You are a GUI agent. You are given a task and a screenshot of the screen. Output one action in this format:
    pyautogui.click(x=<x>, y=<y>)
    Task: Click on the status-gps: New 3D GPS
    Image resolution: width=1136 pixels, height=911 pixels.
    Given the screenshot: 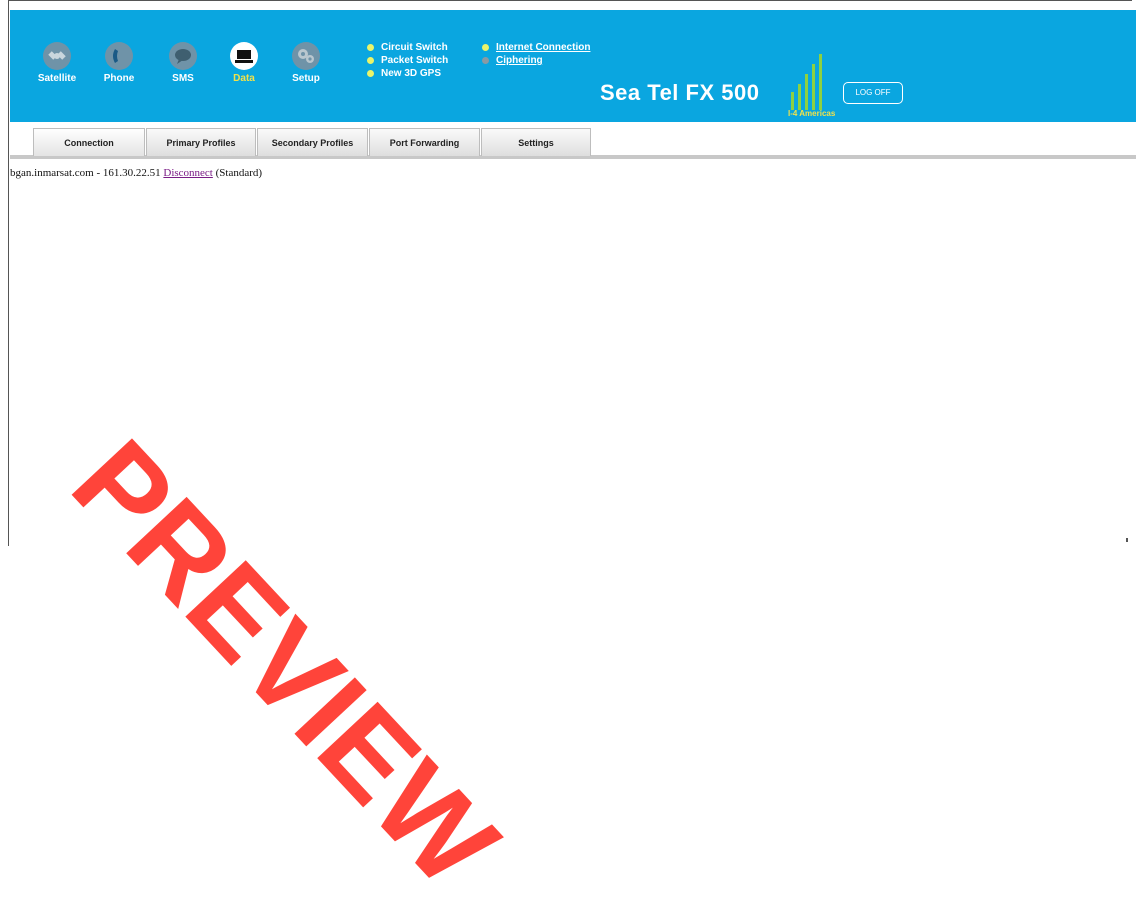 What is the action you would take?
    pyautogui.click(x=407, y=73)
    